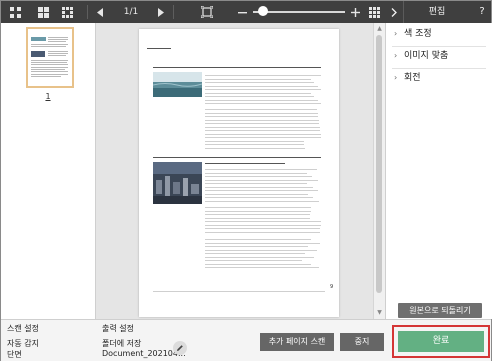 This screenshot has width=492, height=361. I want to click on chevron-right-icon, so click(394, 12).